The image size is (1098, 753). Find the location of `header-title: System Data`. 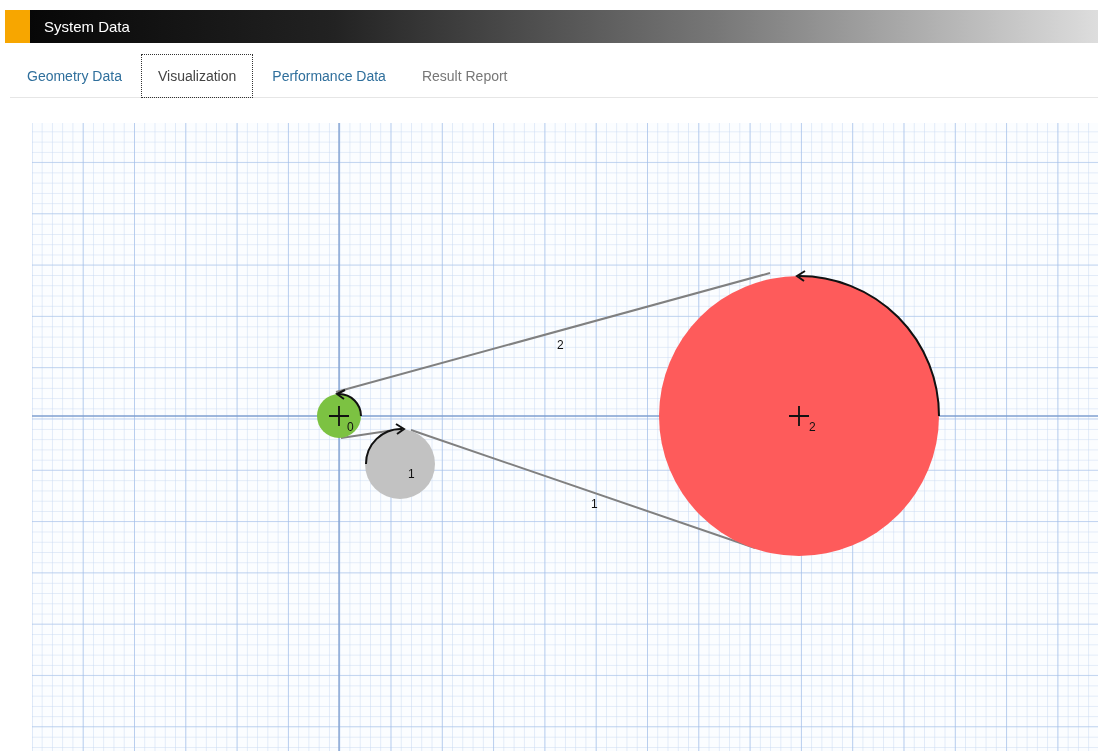

header-title: System Data is located at coordinates (87, 26).